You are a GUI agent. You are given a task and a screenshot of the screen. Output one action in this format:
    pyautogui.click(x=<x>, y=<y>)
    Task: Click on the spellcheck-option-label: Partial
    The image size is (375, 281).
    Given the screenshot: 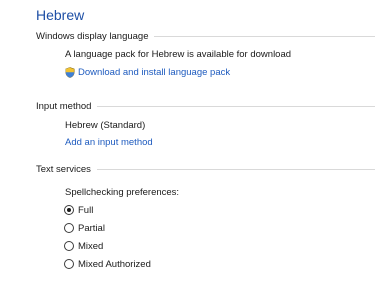 What is the action you would take?
    pyautogui.click(x=91, y=228)
    